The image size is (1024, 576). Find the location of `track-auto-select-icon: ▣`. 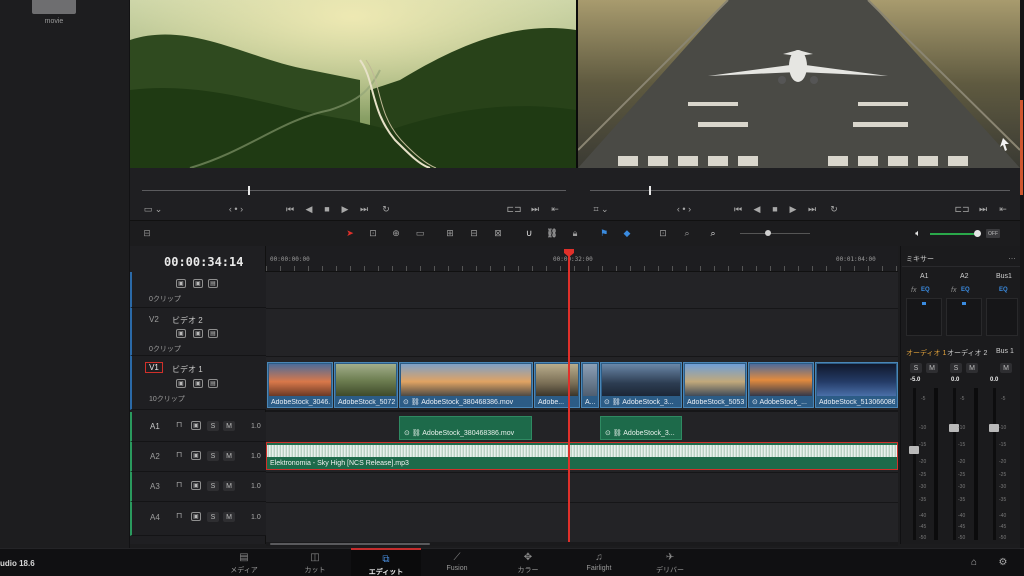

track-auto-select-icon: ▣ is located at coordinates (198, 283).